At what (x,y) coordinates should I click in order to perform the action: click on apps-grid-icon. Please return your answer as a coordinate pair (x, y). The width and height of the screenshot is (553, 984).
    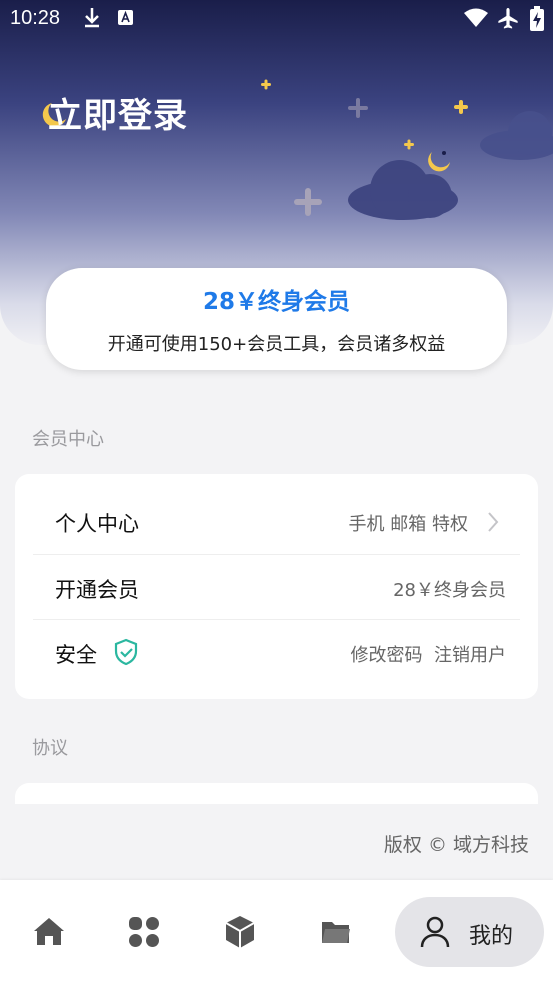
    Looking at the image, I should click on (144, 932).